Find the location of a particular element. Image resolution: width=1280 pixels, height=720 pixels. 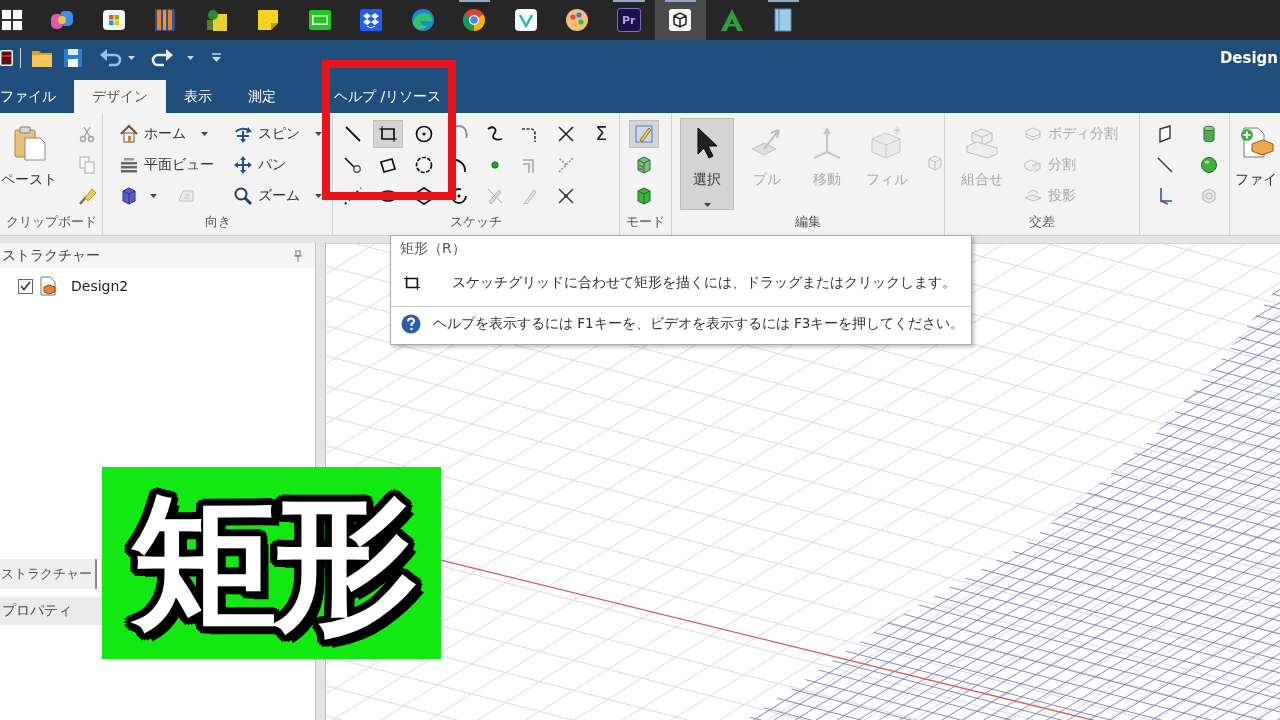

help-hint: ヘルプを表示するには F1キーを、ビデオを表示するには F3キーを押してください。 is located at coordinates (699, 324).